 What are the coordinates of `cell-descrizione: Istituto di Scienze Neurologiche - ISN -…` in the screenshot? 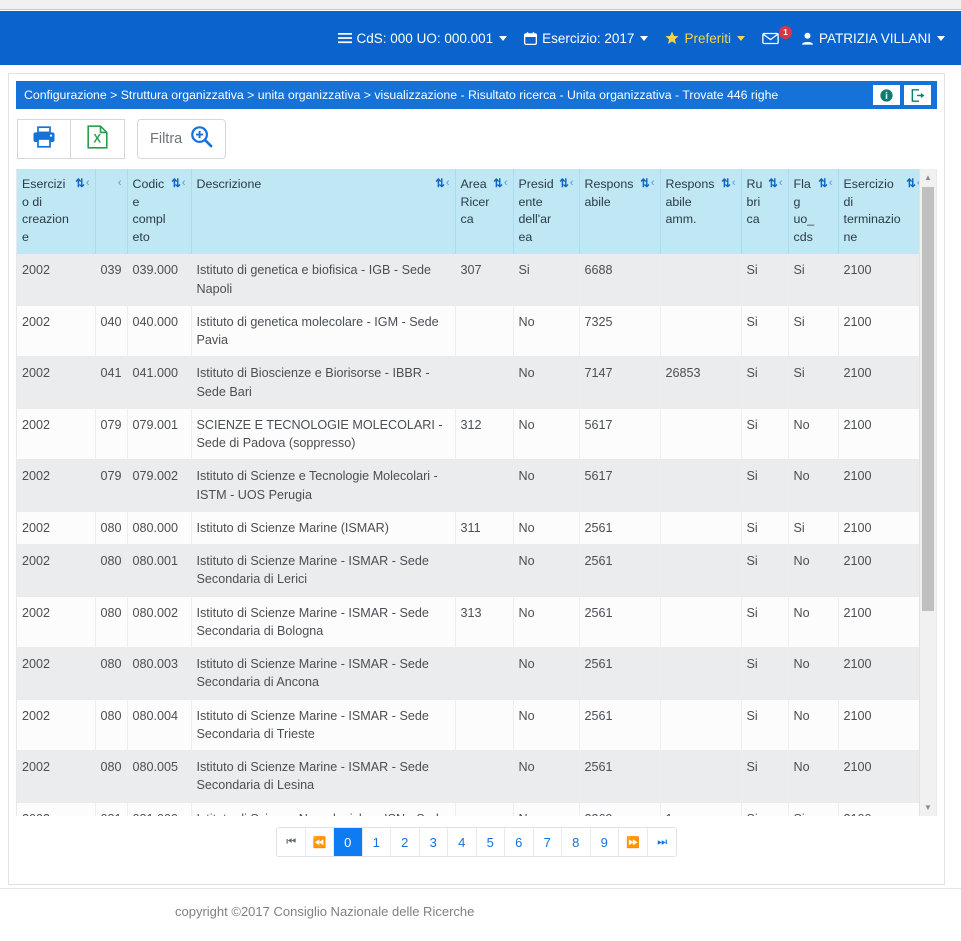 It's located at (323, 809).